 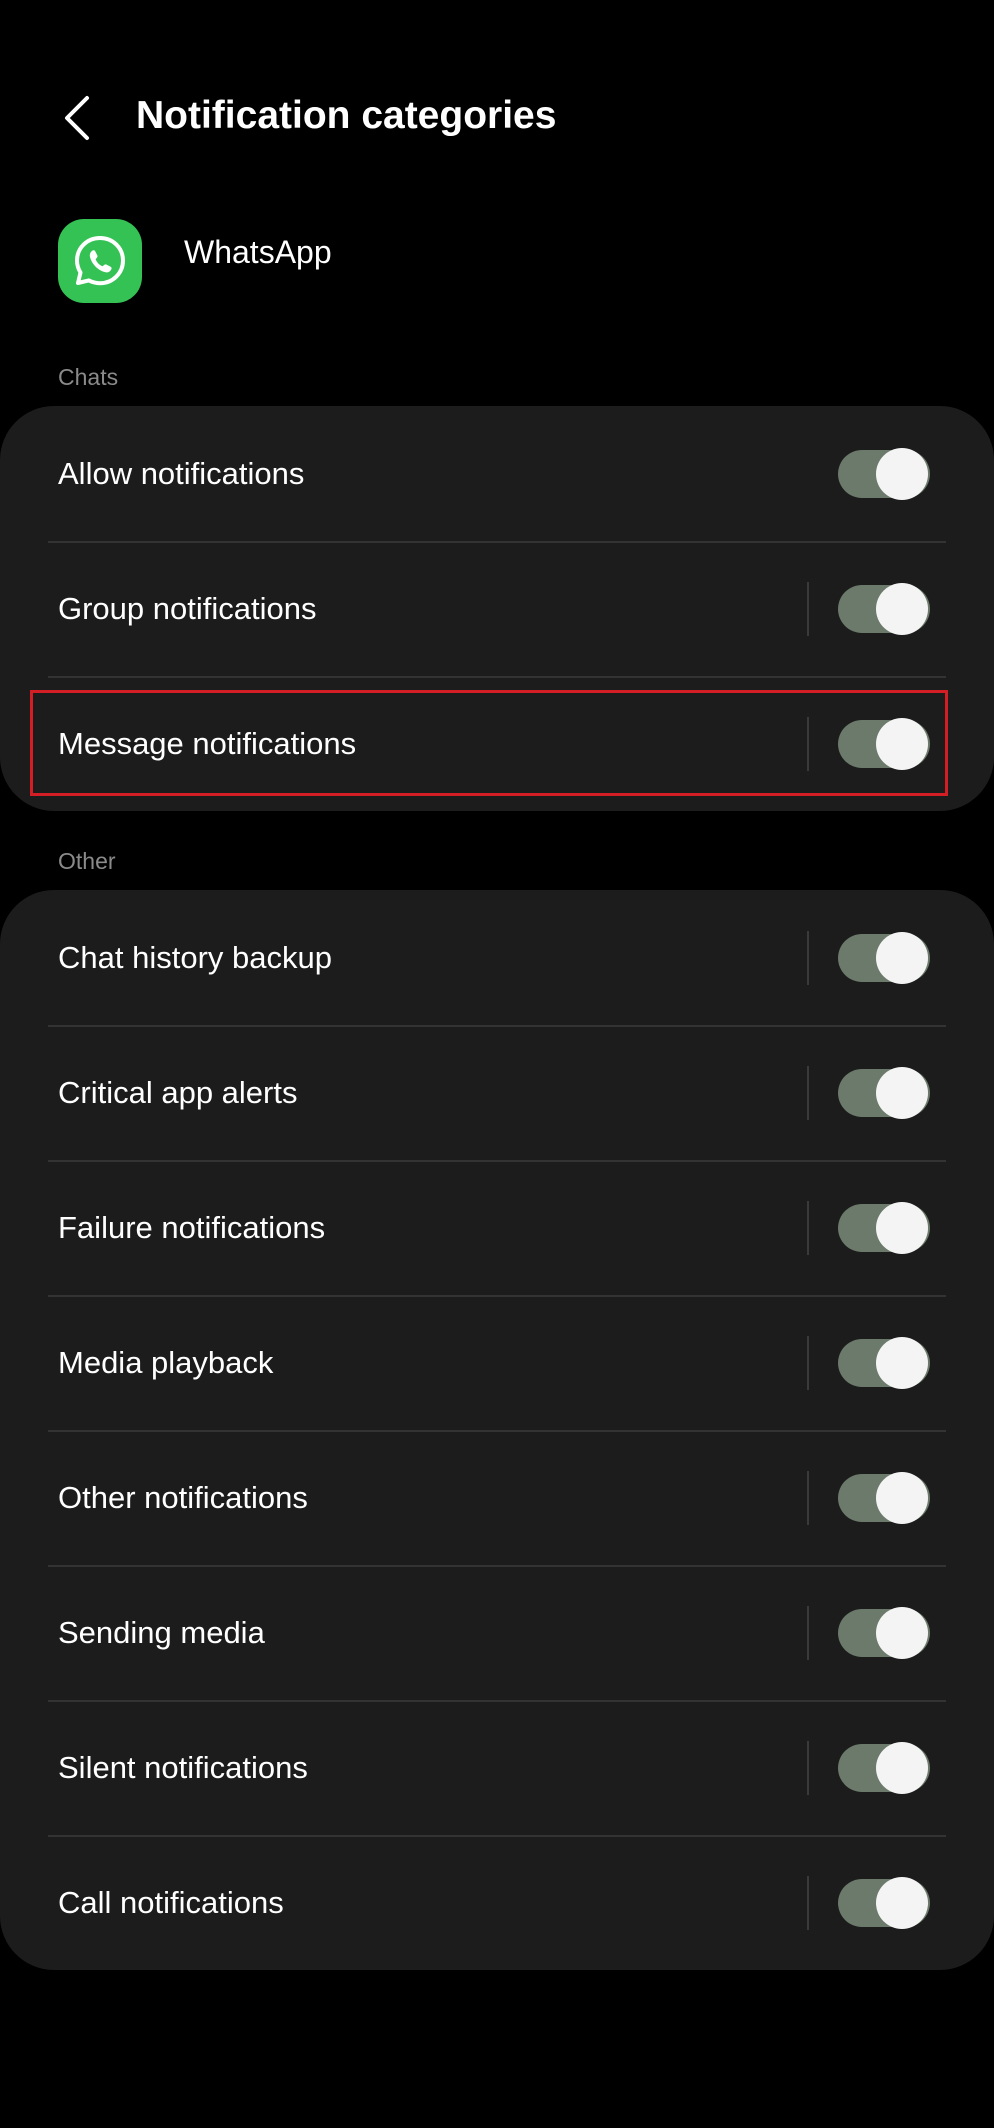 I want to click on message-notifications-toggle, so click(x=884, y=743).